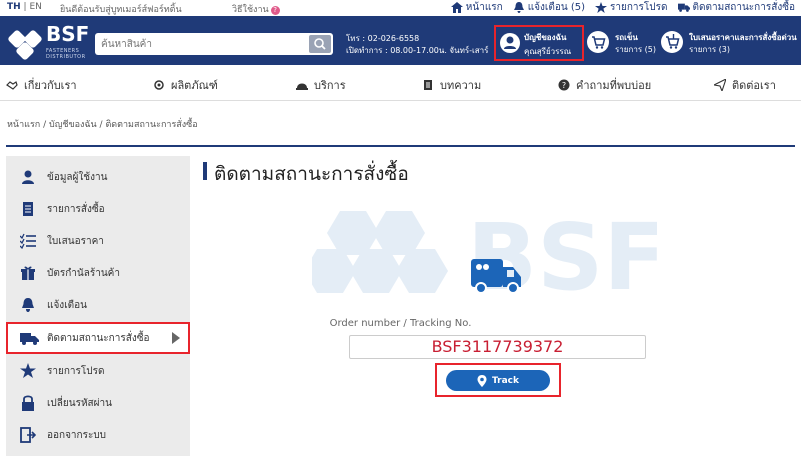  I want to click on sidebar-item-label: แจ้งเตือน, so click(67, 305).